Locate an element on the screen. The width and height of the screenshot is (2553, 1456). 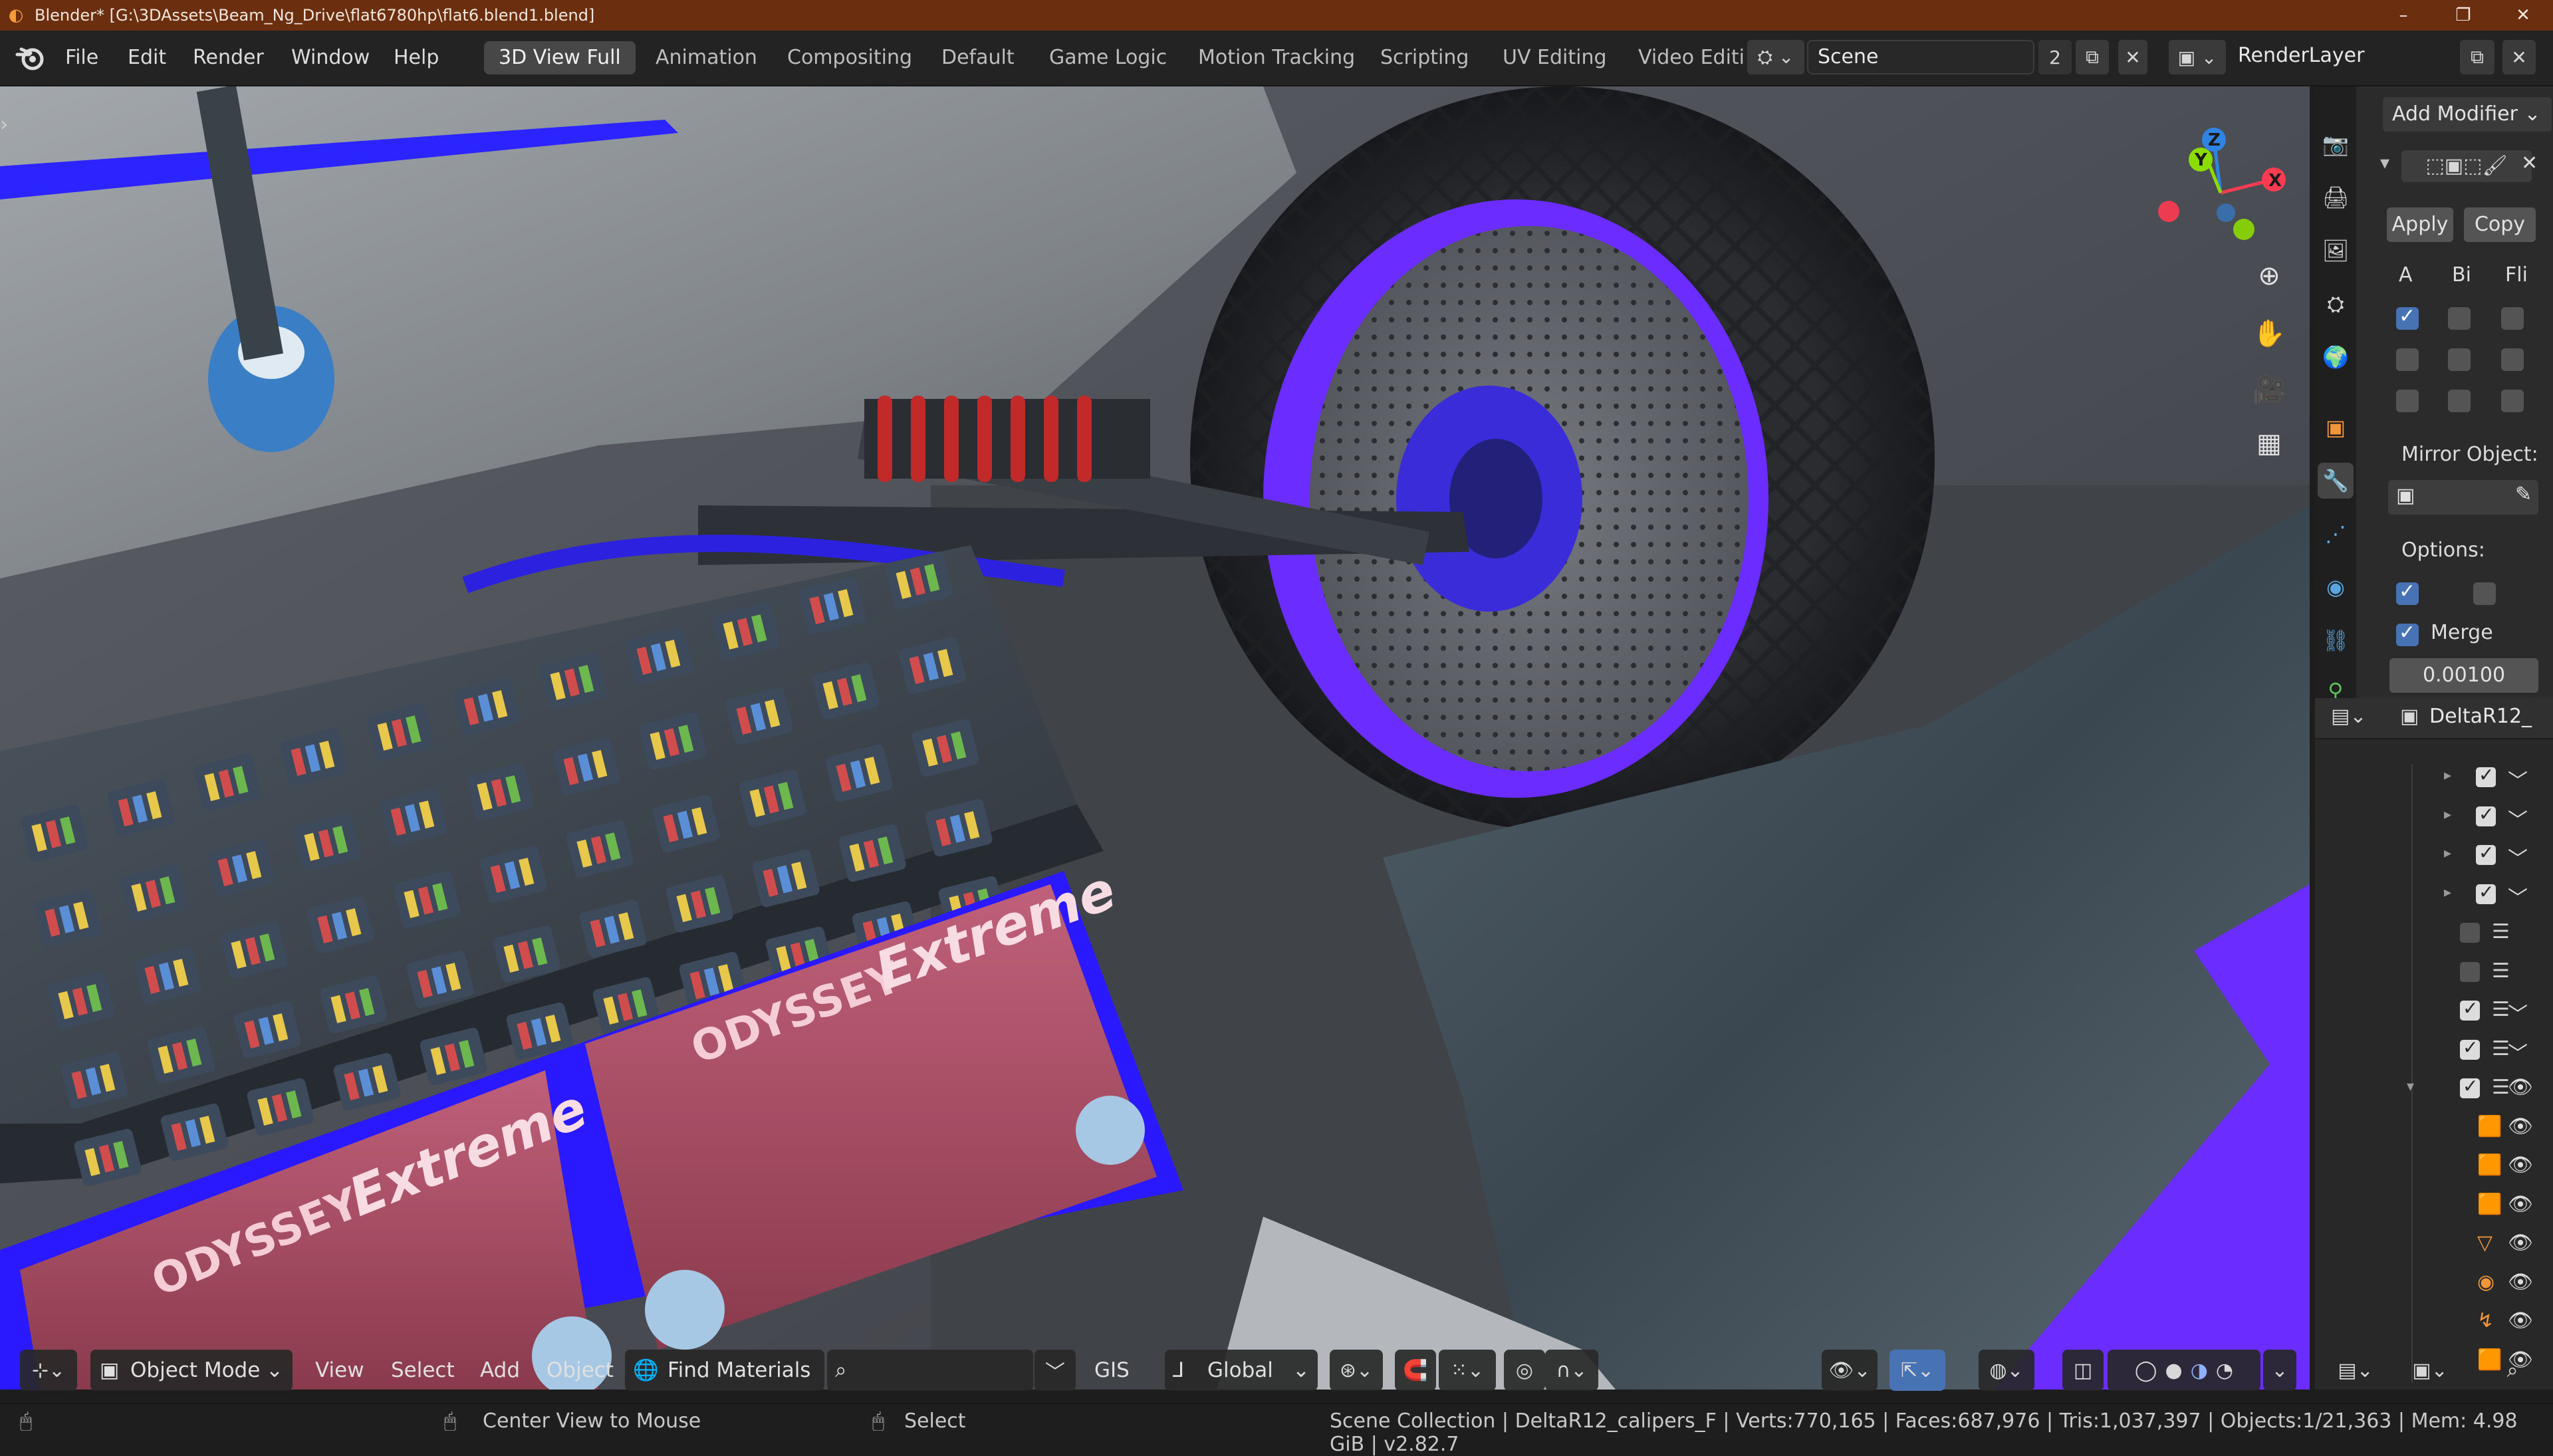
modifier-properties-icon: 🔧 is located at coordinates (2336, 481).